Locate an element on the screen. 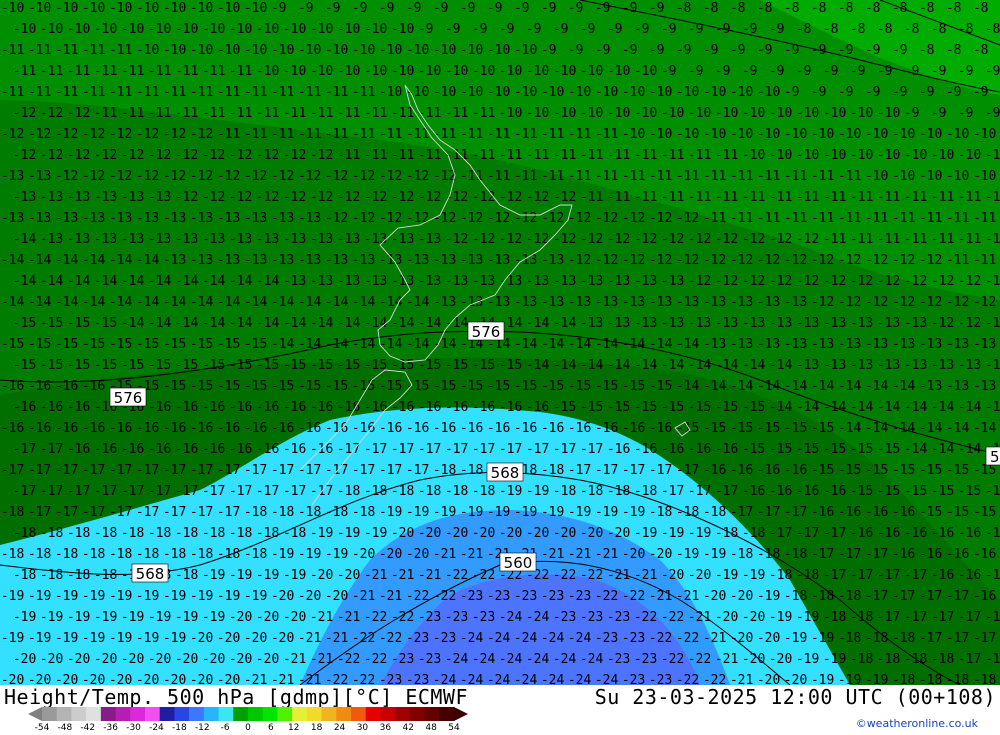 The height and width of the screenshot is (735, 1000). colorbar-tick-label: 54 is located at coordinates (453, 728).